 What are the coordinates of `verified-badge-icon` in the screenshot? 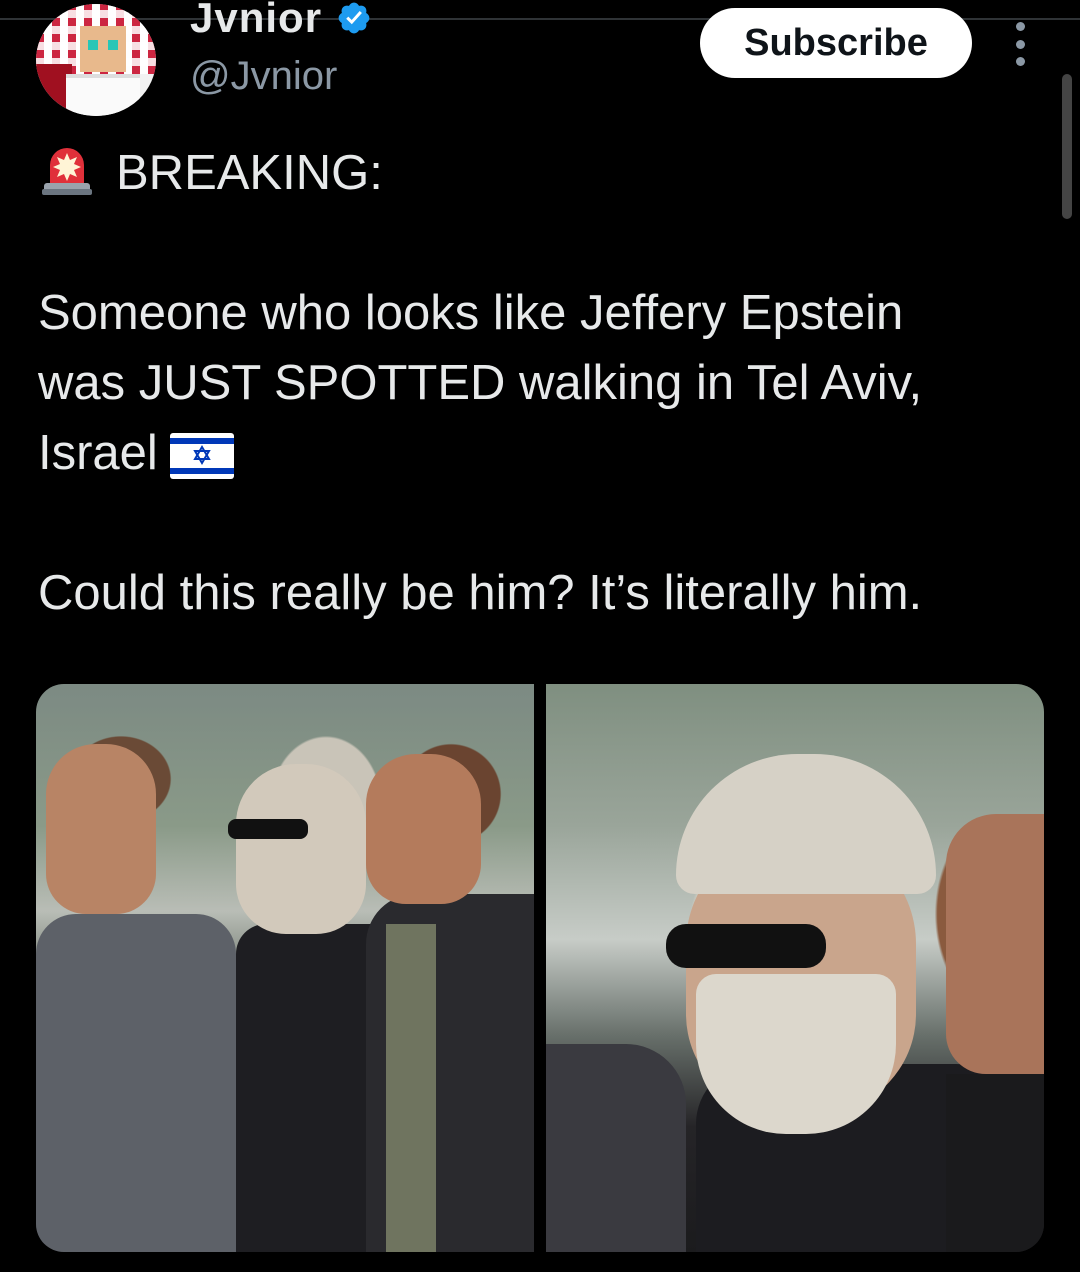 It's located at (354, 18).